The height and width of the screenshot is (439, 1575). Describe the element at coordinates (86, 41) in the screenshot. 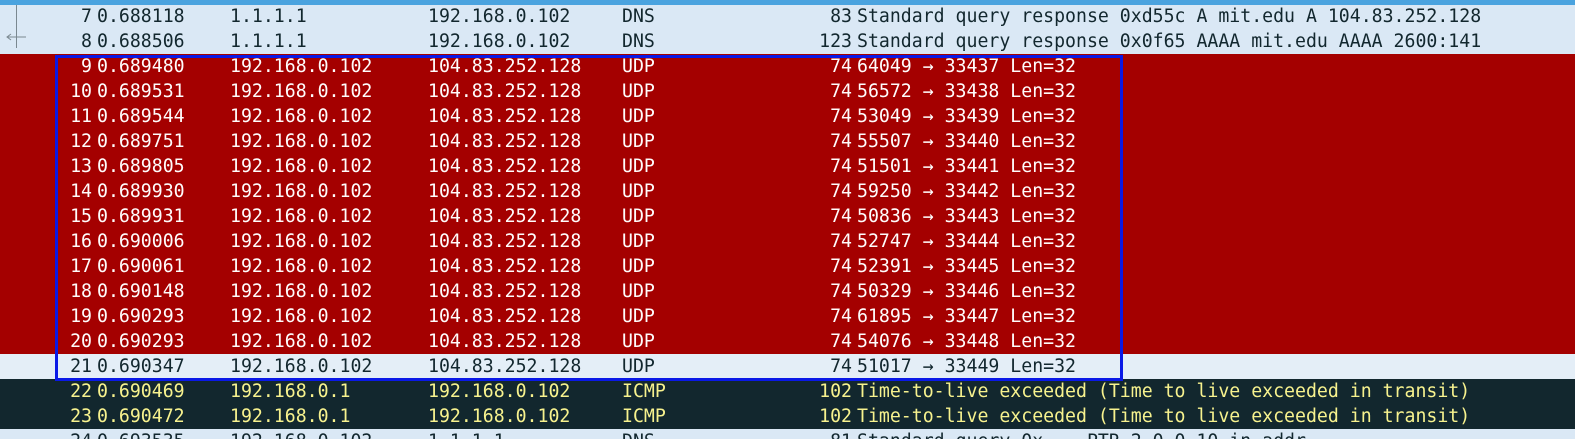

I see `packet-number: 8` at that location.